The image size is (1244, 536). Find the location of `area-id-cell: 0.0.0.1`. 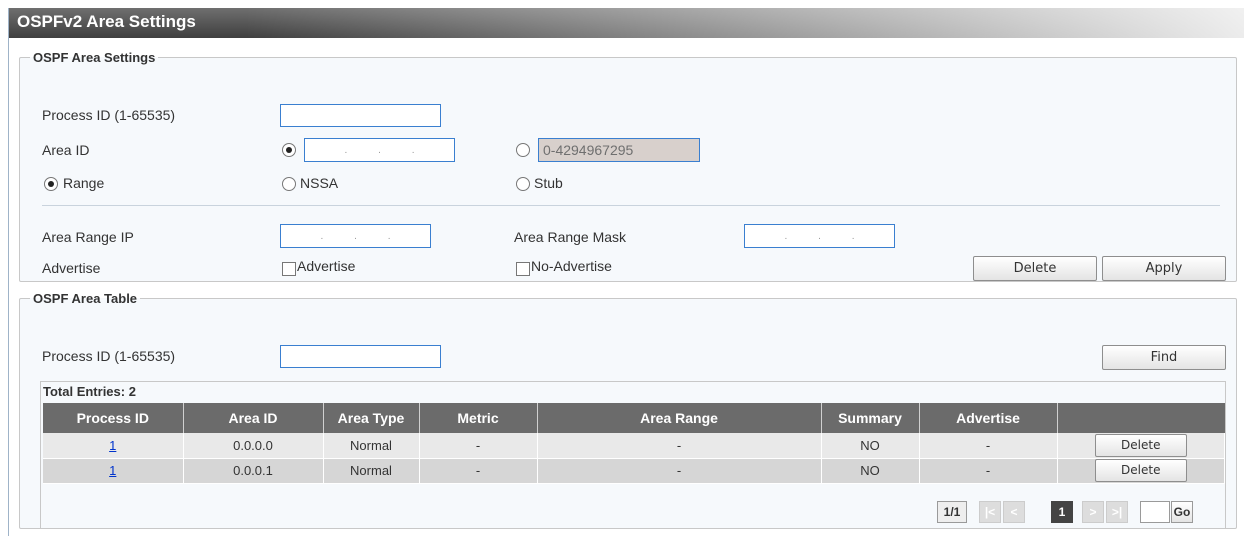

area-id-cell: 0.0.0.1 is located at coordinates (253, 471).